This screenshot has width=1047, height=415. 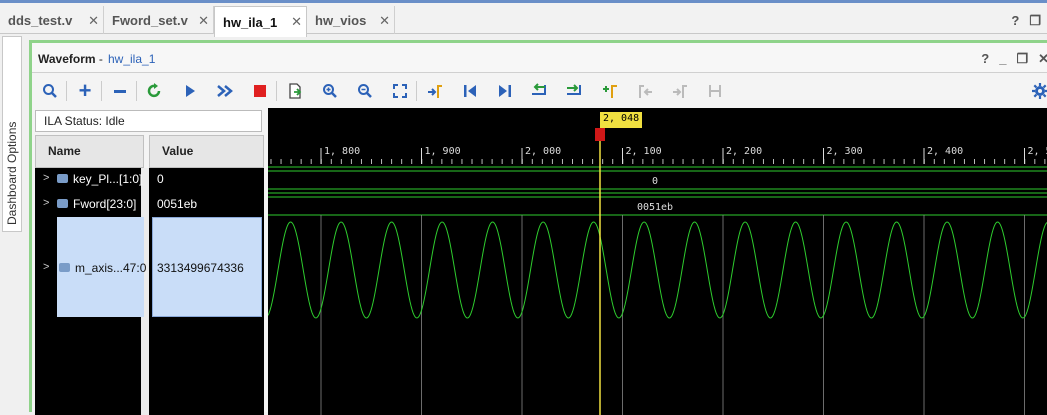 I want to click on dashboard-options-tab: Dashboard Options, so click(x=12, y=134).